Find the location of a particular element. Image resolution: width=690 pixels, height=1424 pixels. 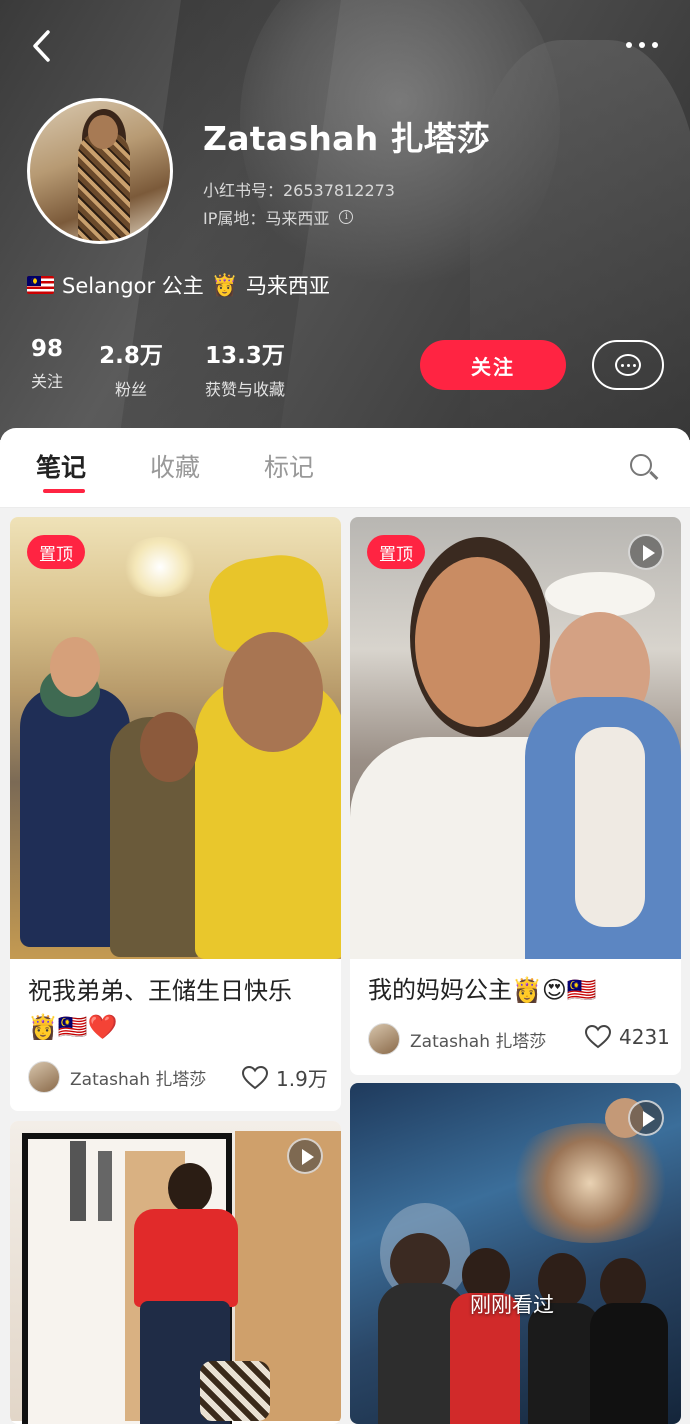

stat-following: 98 关注 is located at coordinates (47, 364).